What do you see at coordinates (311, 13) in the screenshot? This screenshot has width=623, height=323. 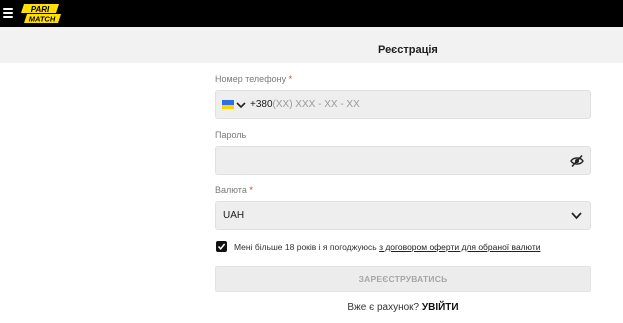 I see `top-bar: PARI MATCH` at bounding box center [311, 13].